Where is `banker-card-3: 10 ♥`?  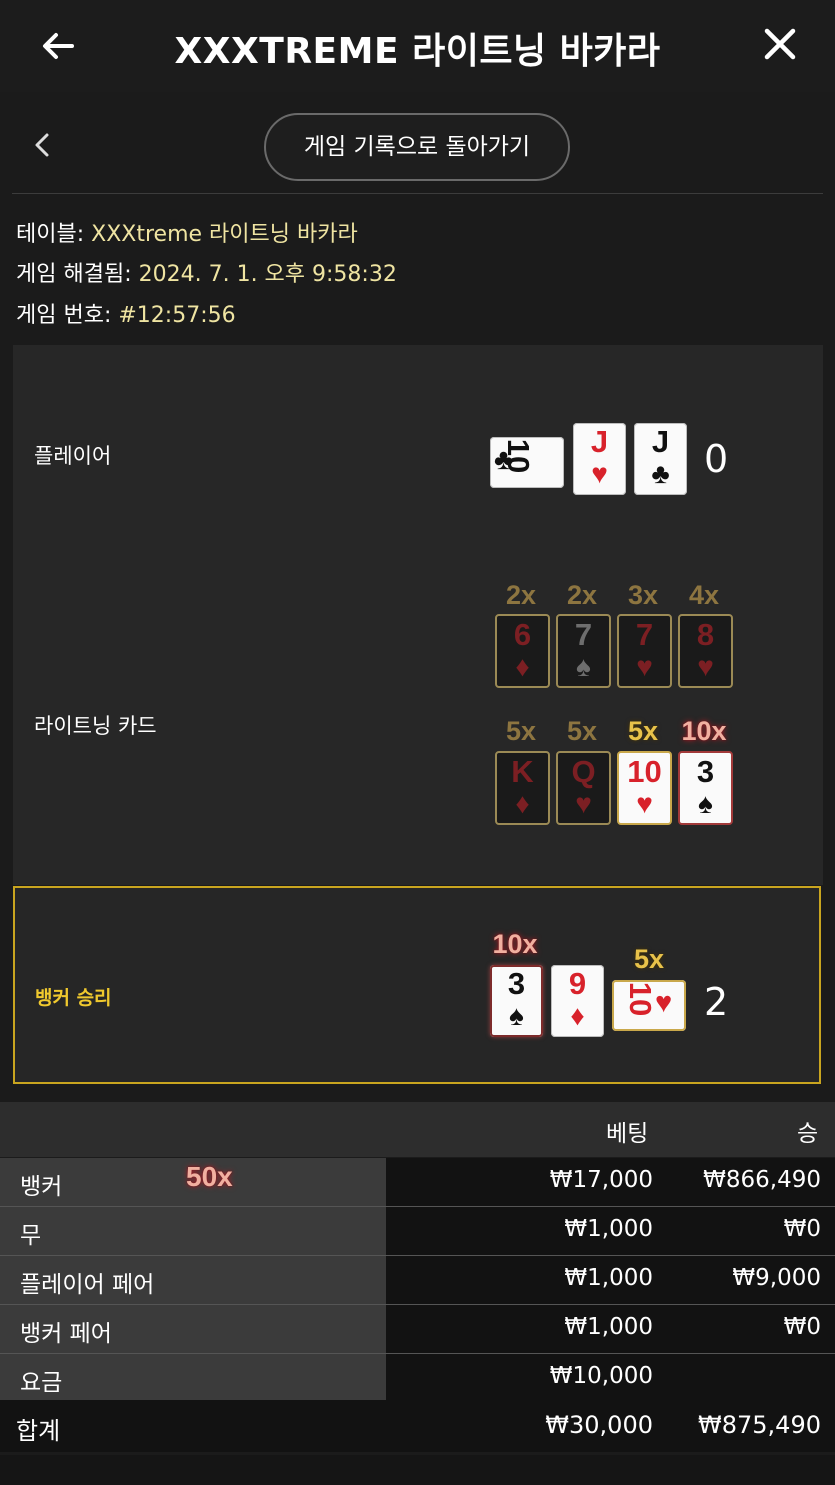
banker-card-3: 10 ♥ is located at coordinates (649, 1005).